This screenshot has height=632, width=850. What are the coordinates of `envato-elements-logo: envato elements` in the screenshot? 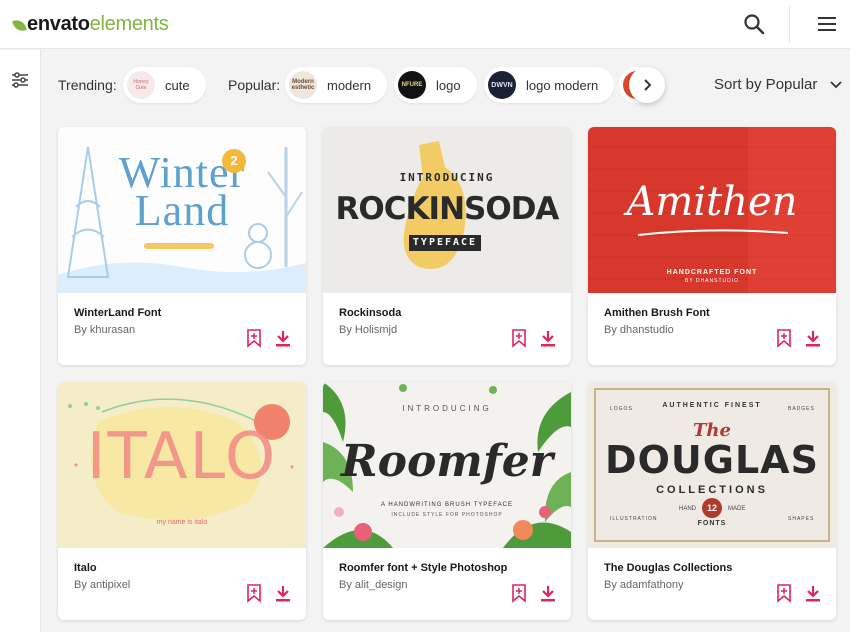 It's located at (90, 24).